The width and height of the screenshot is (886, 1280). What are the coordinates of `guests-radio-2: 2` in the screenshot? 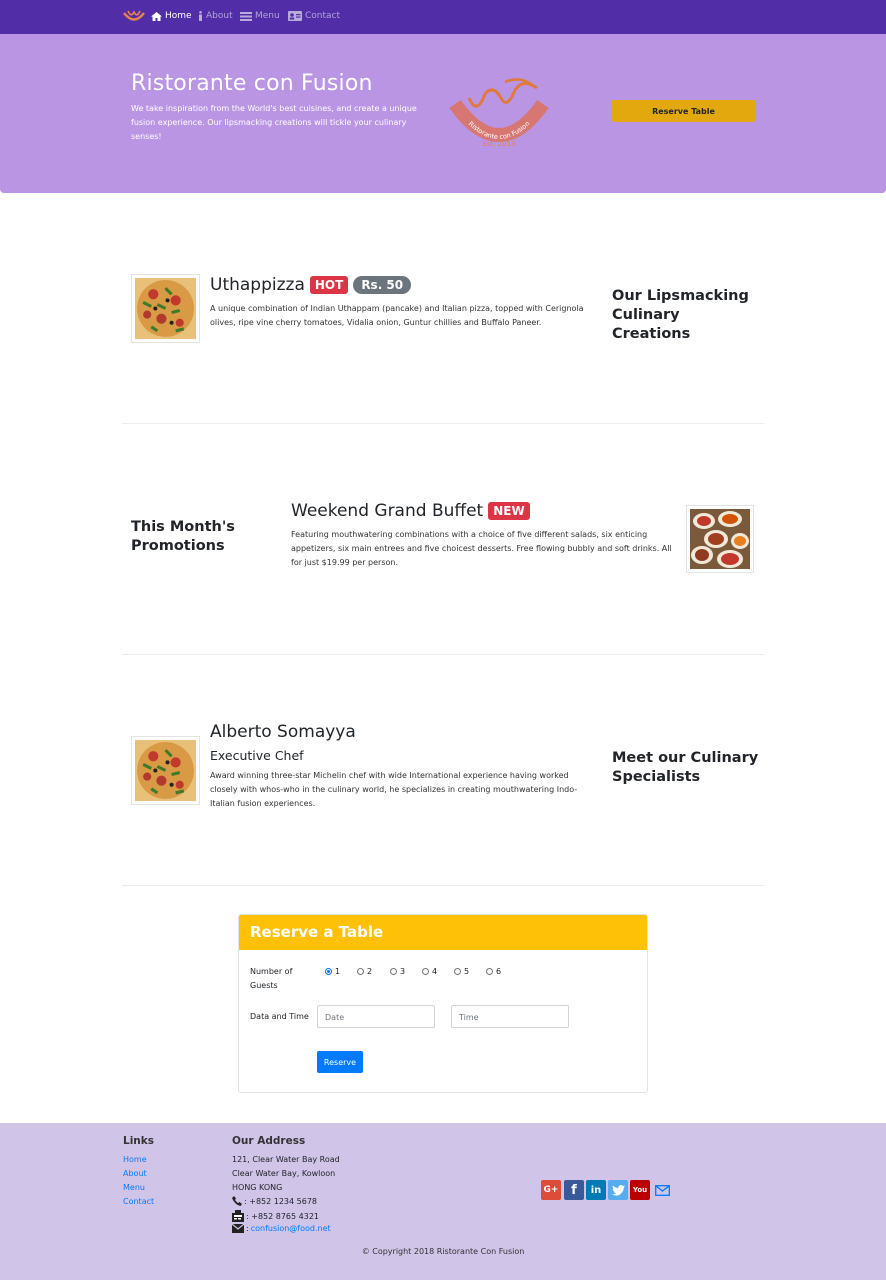 It's located at (364, 971).